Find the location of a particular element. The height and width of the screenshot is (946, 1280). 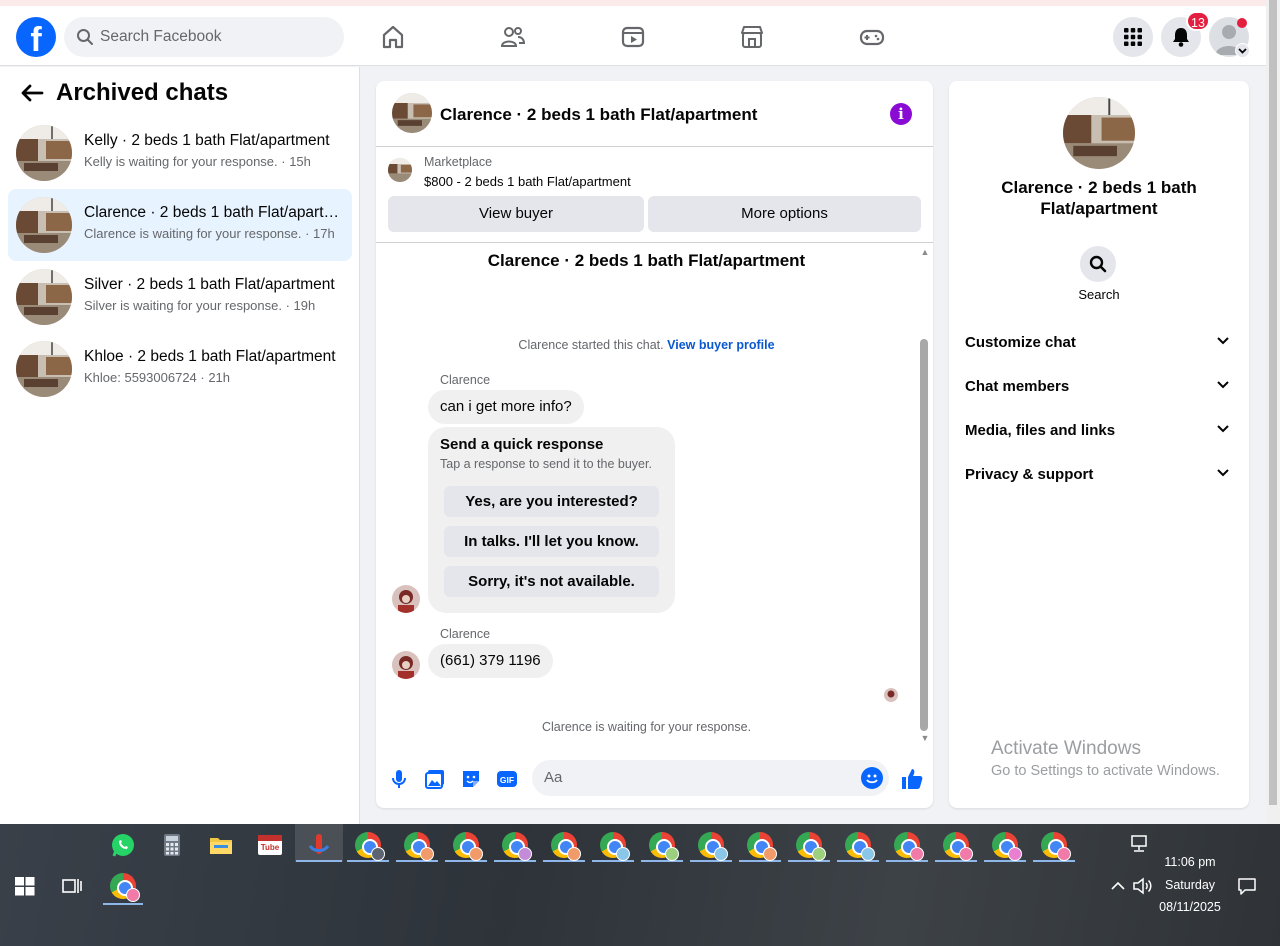

chat-started-text: Clarence started this chat. is located at coordinates (591, 345).